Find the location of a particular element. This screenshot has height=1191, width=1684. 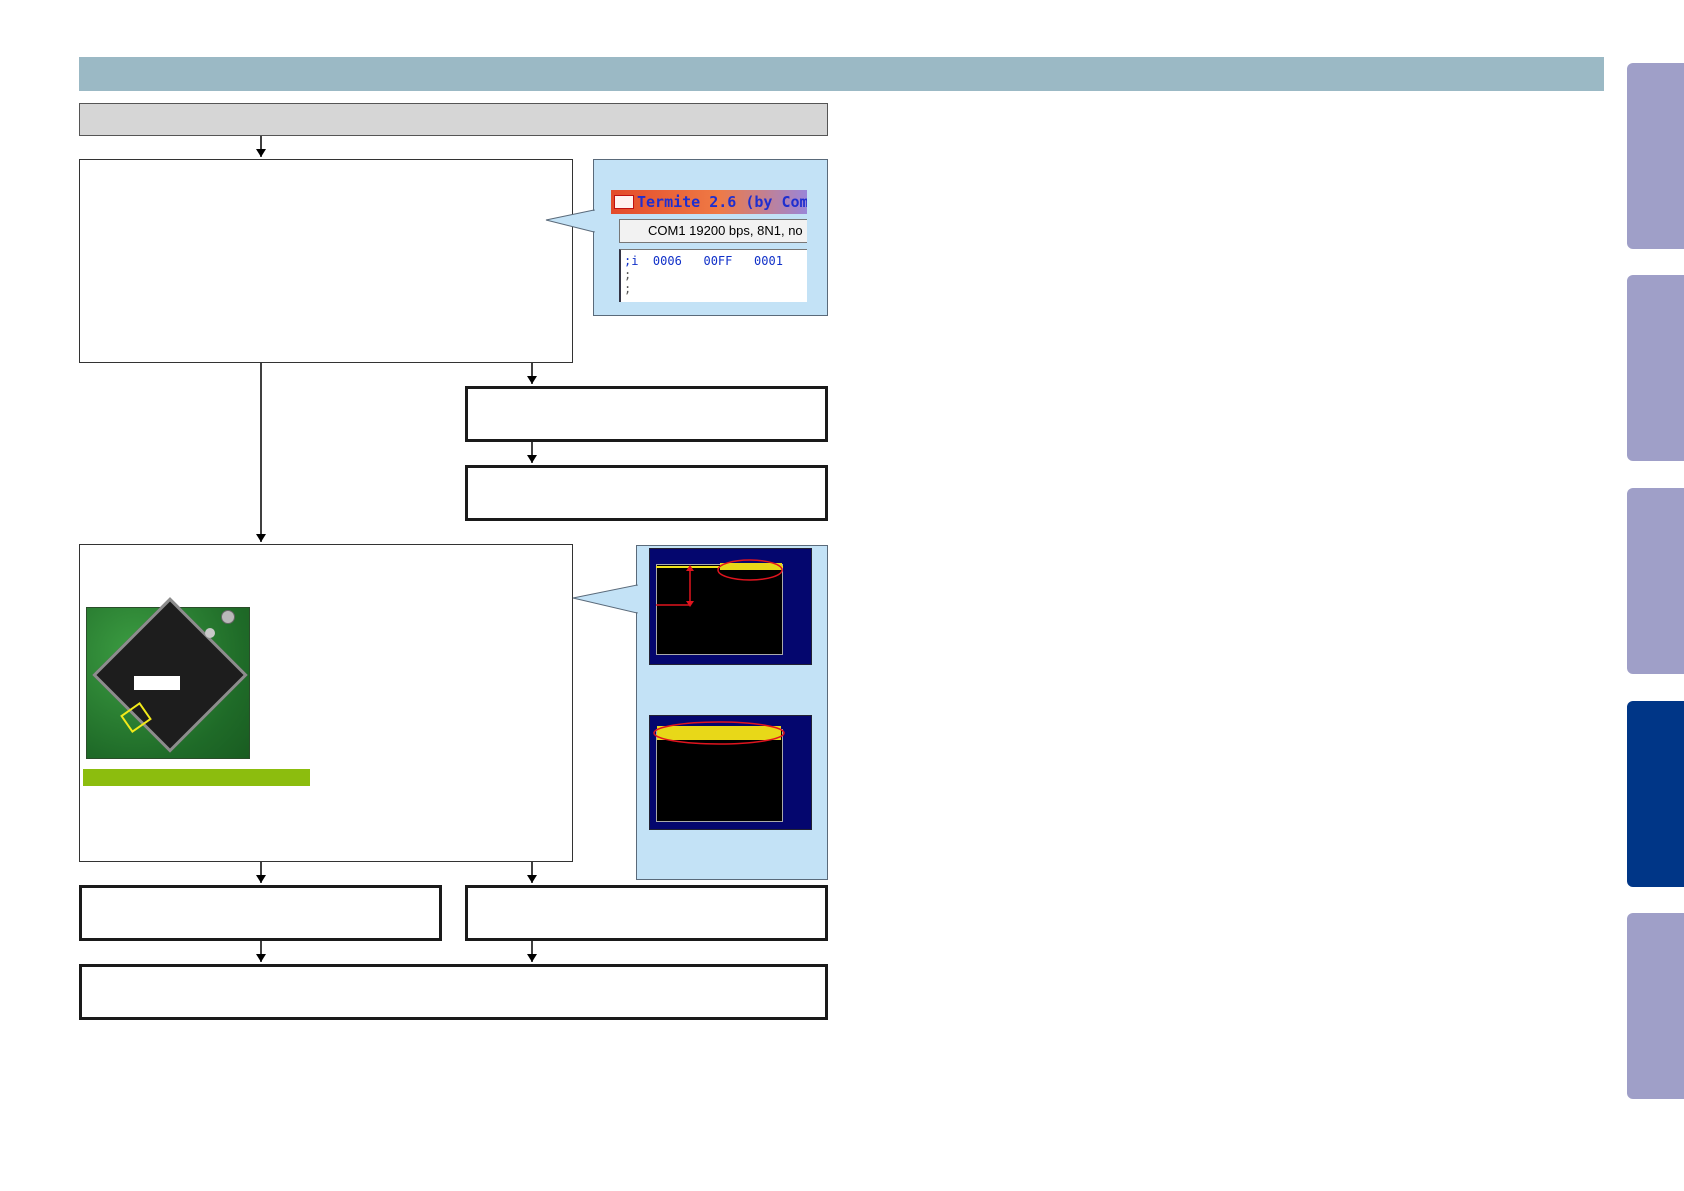

side-tab-4-active is located at coordinates (1655, 794).